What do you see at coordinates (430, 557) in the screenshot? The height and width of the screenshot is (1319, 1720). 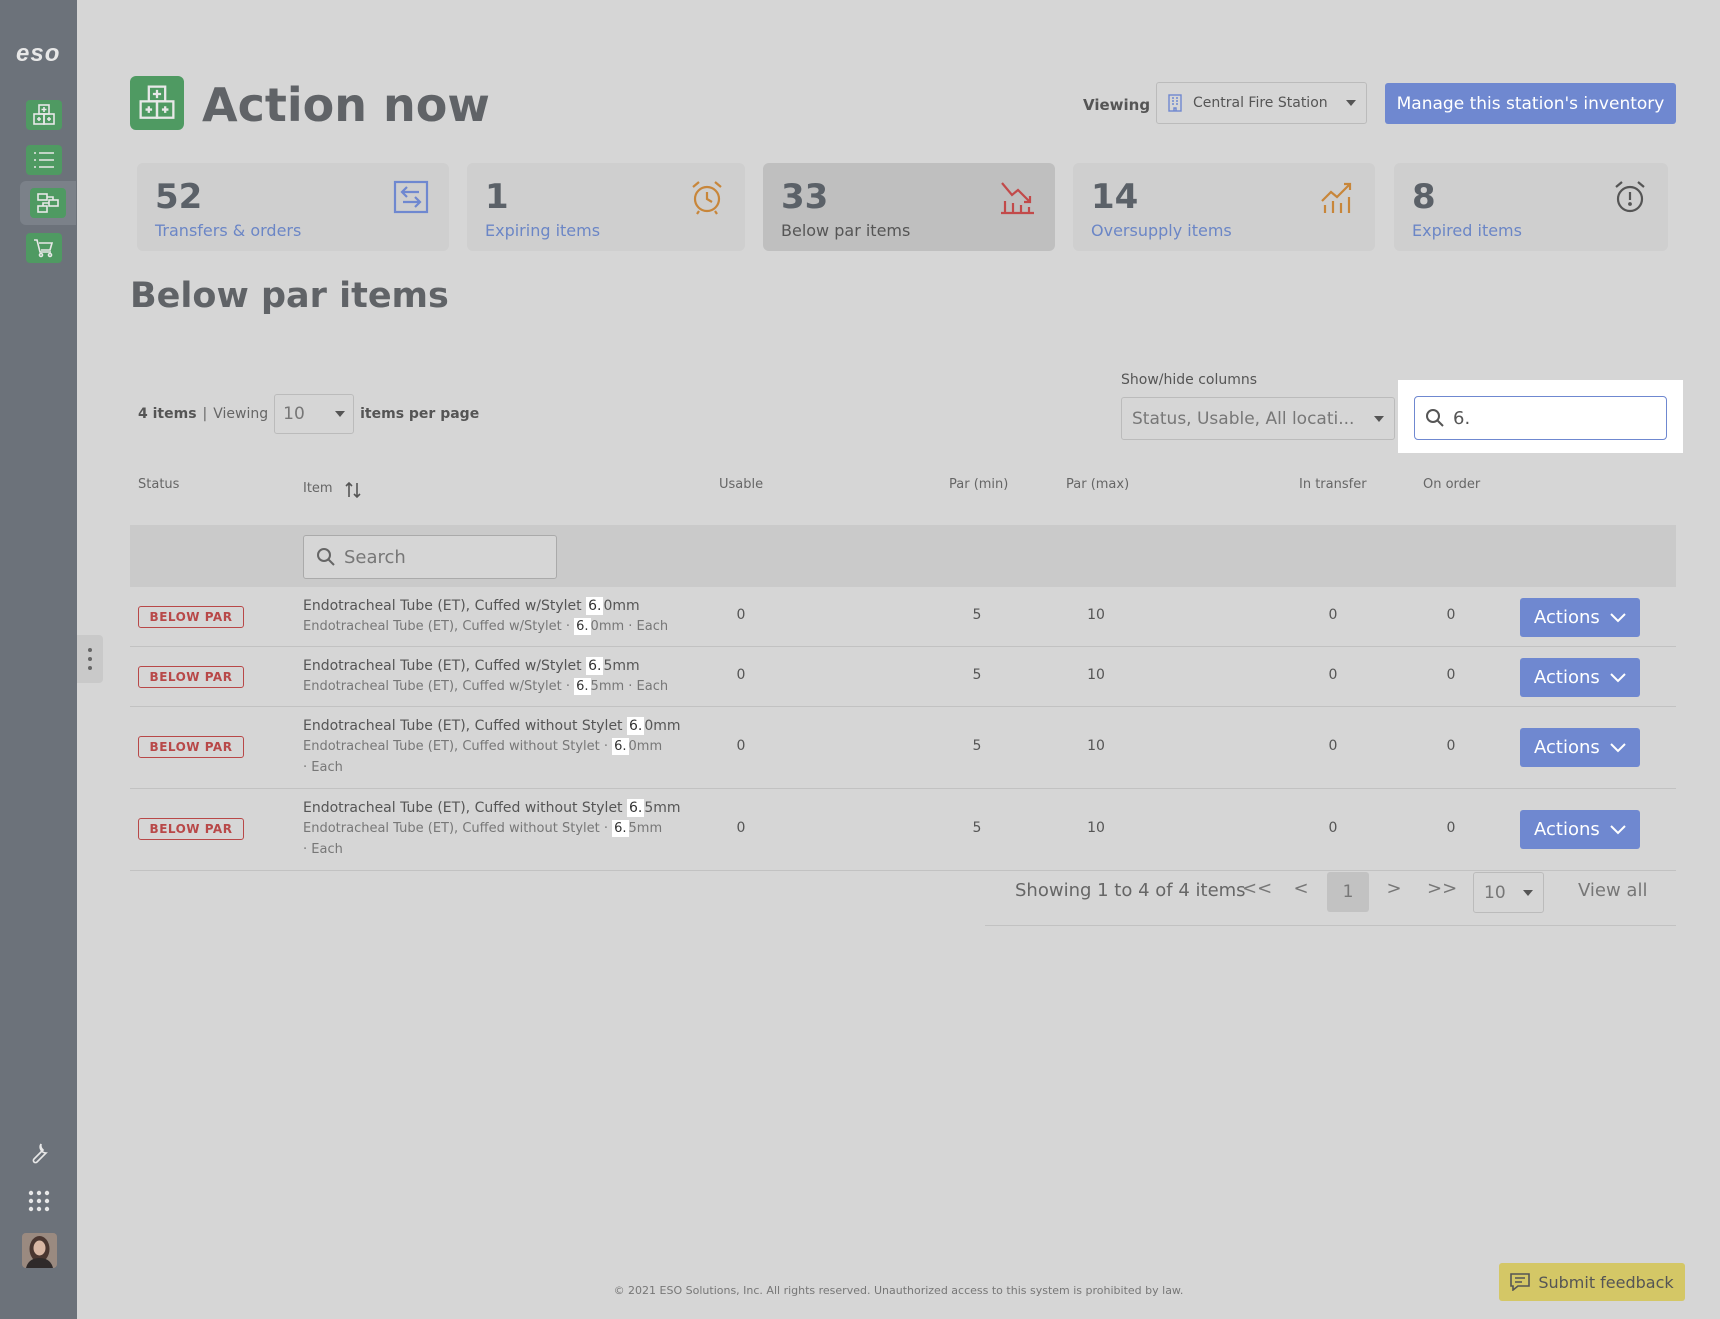 I see `item-search-input: Search` at bounding box center [430, 557].